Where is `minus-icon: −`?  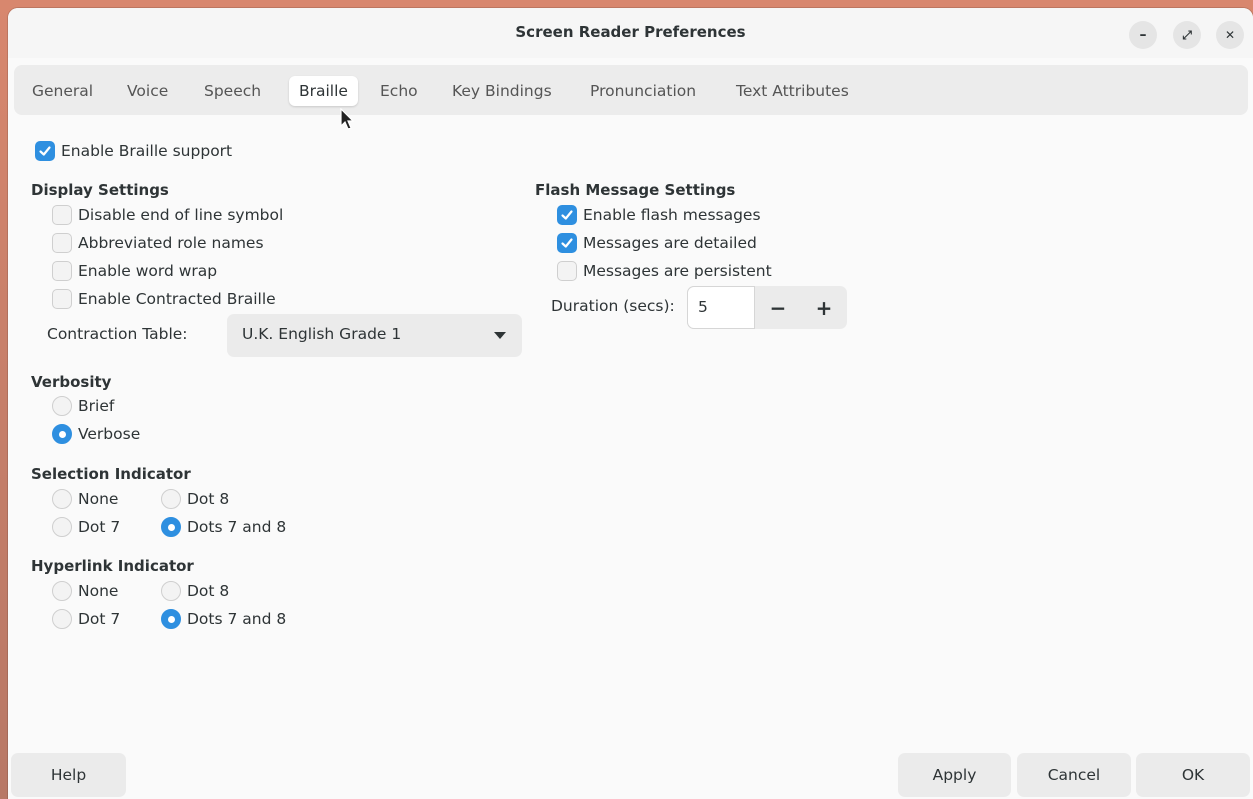 minus-icon: − is located at coordinates (778, 307).